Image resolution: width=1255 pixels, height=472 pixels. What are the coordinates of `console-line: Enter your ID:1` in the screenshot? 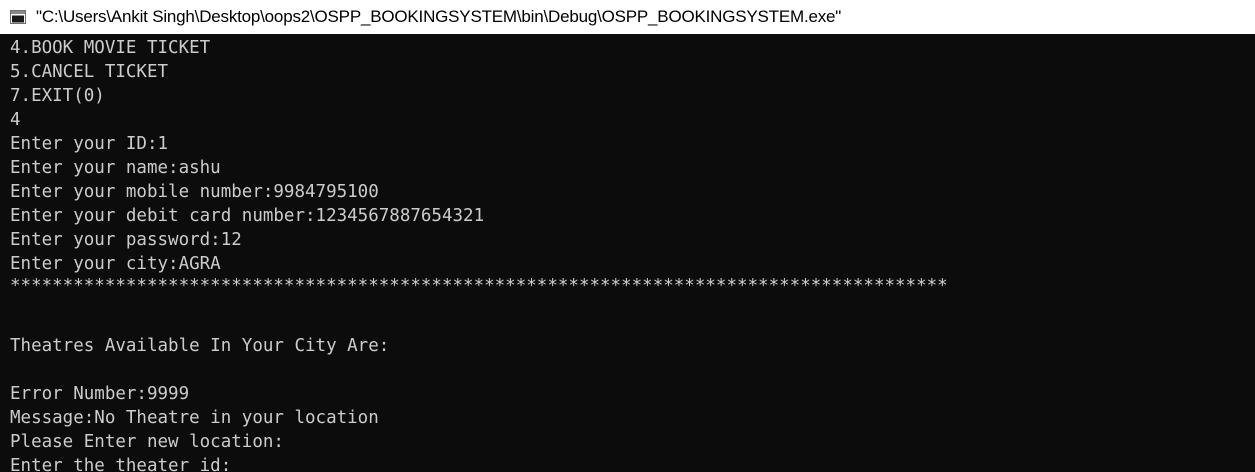 It's located at (89, 144).